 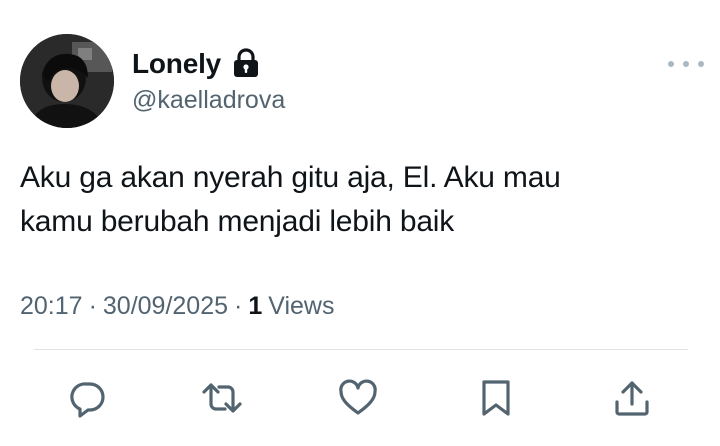 What do you see at coordinates (165, 306) in the screenshot?
I see `tweet-date: 30/09/2025` at bounding box center [165, 306].